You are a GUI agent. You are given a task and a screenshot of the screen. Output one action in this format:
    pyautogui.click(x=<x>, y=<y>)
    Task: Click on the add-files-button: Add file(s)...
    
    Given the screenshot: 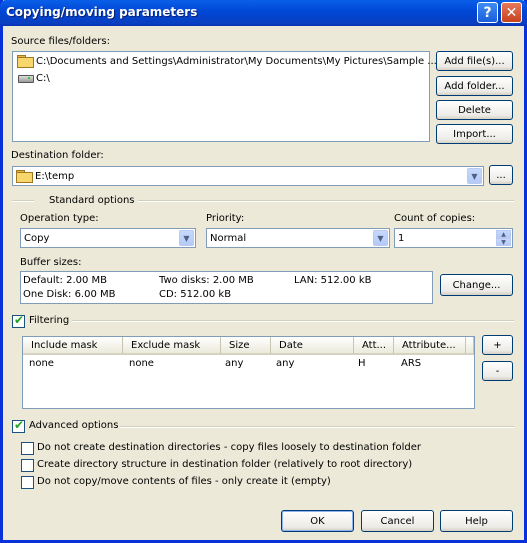 What is the action you would take?
    pyautogui.click(x=474, y=61)
    